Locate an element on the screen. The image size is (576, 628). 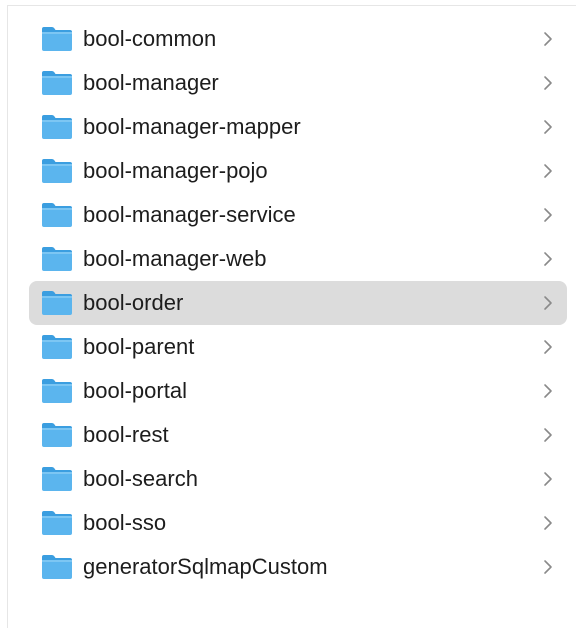
folder-label: bool-manager-service is located at coordinates (189, 214).